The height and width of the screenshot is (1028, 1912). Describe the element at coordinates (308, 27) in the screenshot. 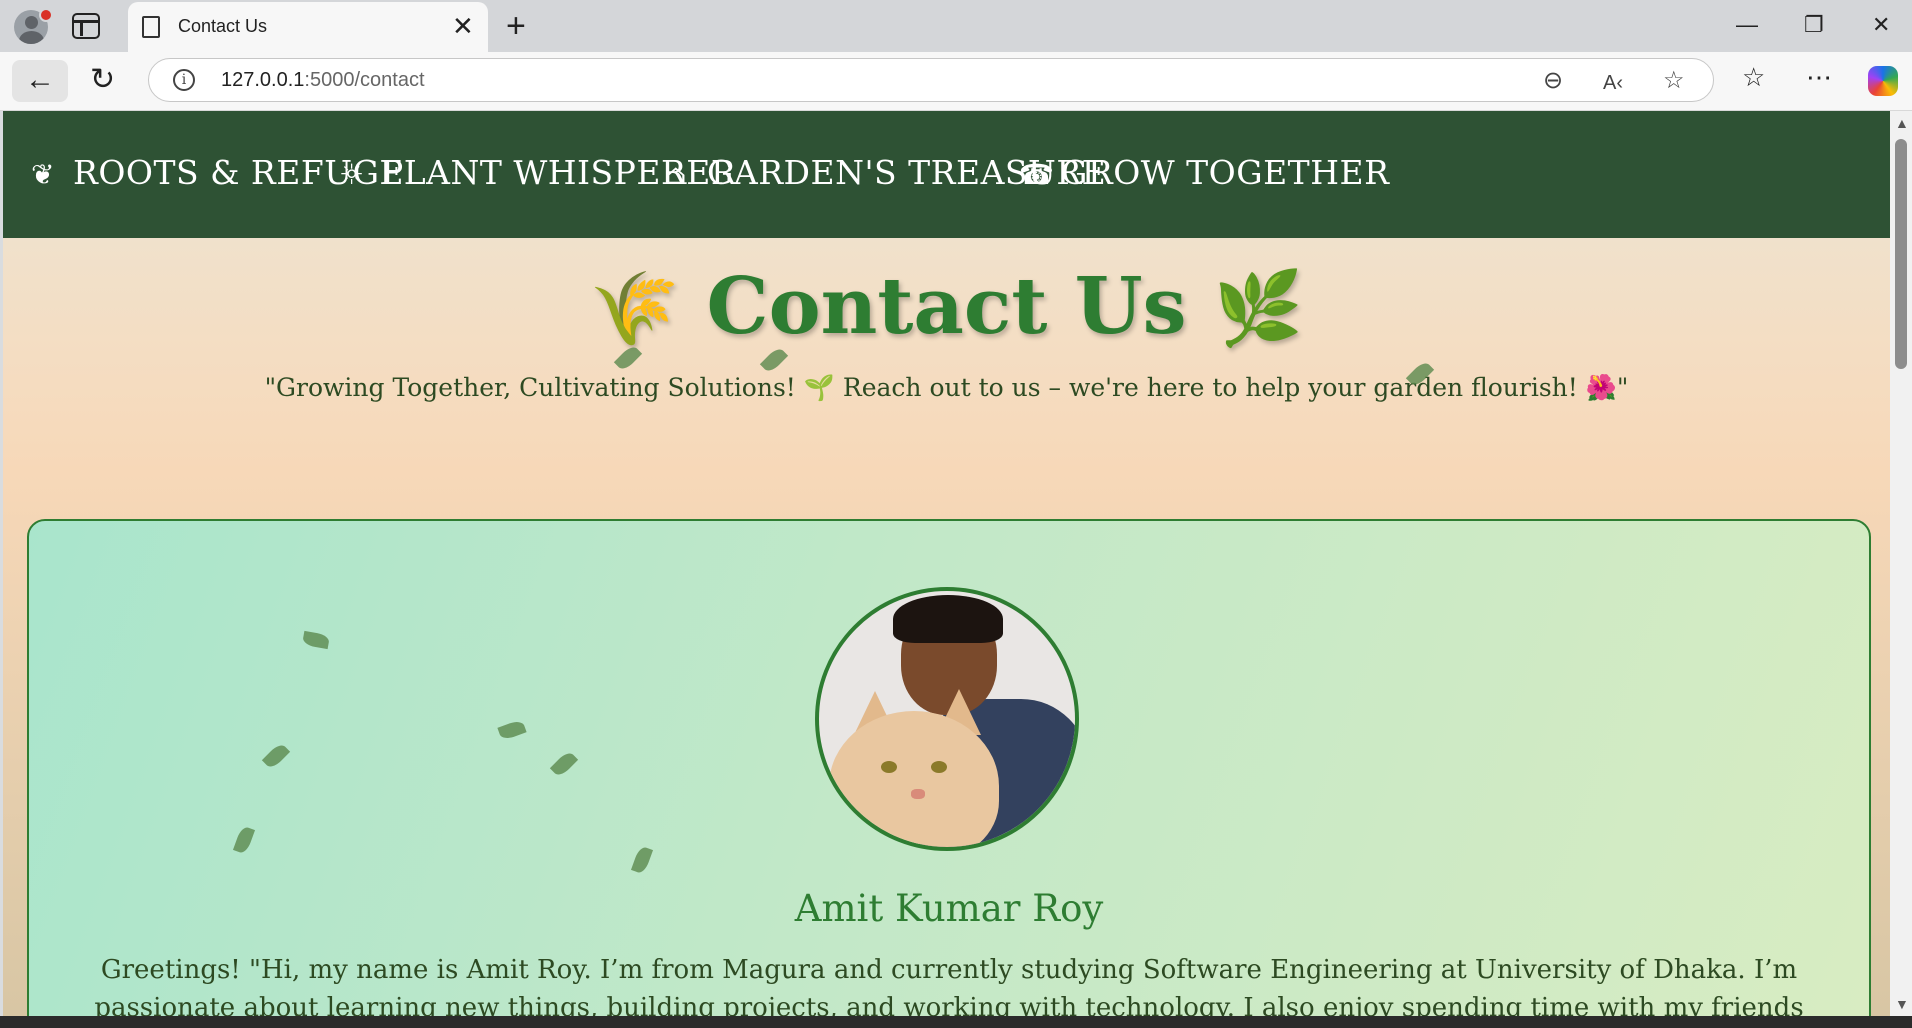

I see `tab-contact-us: Contact Us ✕` at that location.